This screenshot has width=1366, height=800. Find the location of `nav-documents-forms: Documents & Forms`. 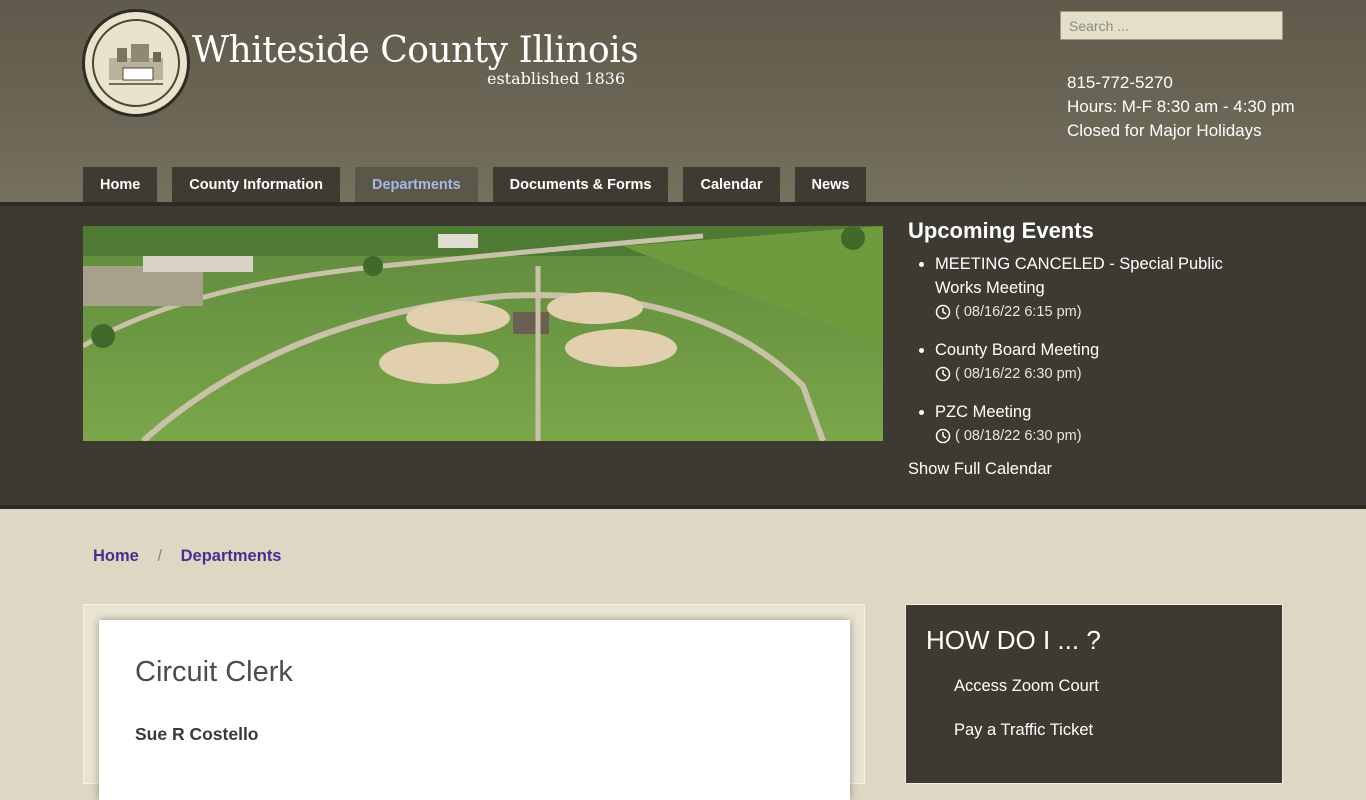

nav-documents-forms: Documents & Forms is located at coordinates (580, 185).